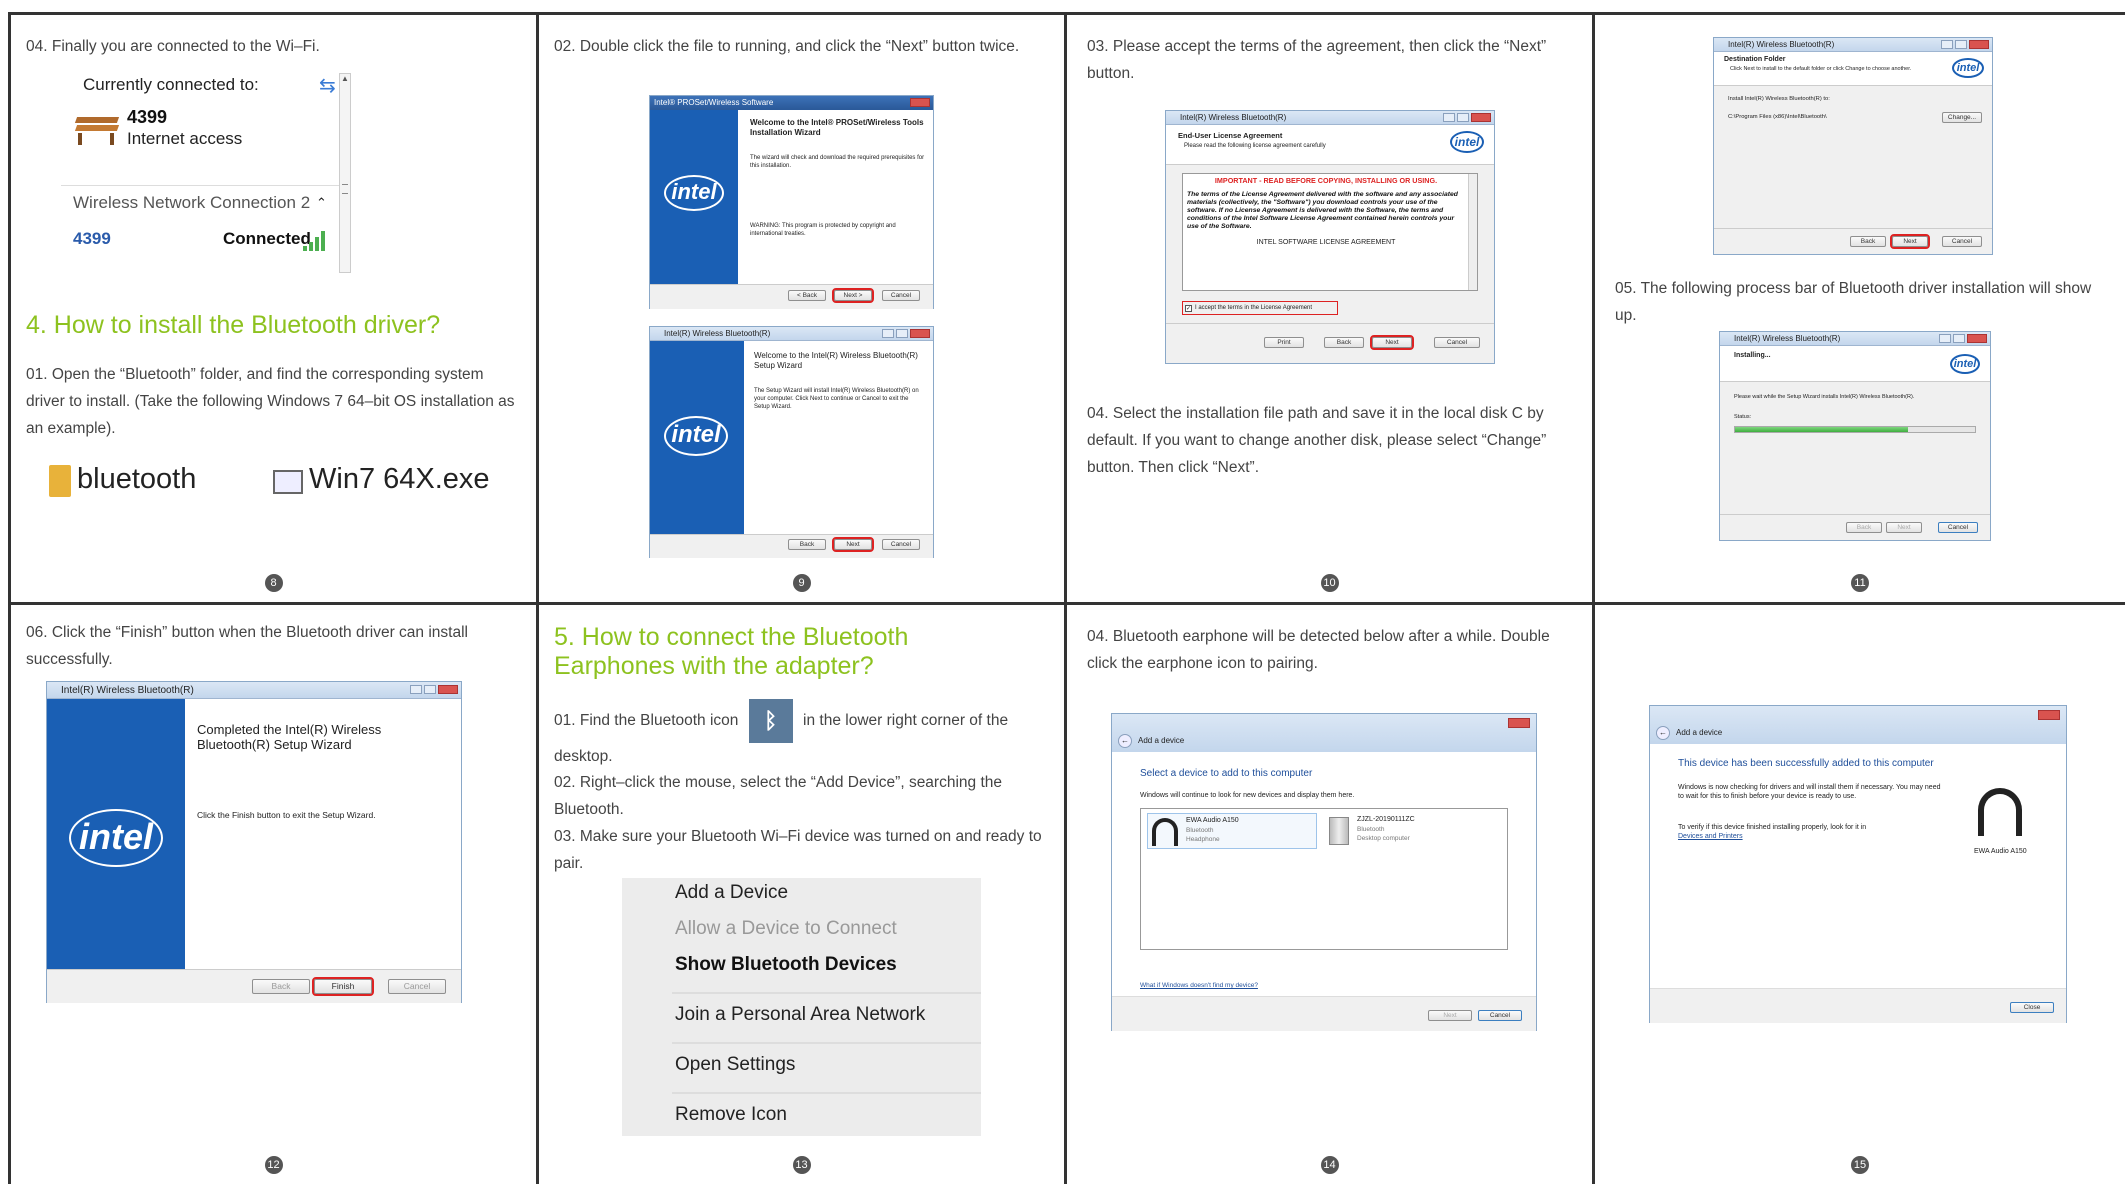  Describe the element at coordinates (399, 479) in the screenshot. I see `exe-label: Win7 64X.exe` at that location.